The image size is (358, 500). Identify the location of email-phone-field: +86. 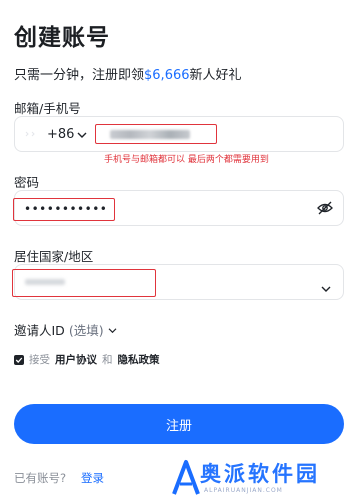
(179, 134).